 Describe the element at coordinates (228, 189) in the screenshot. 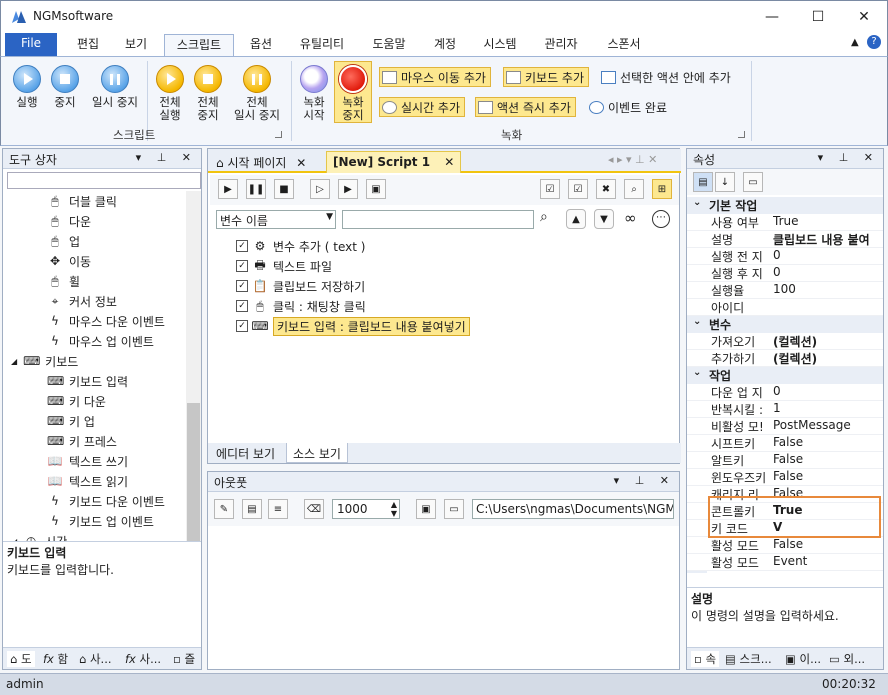

I see `editor-play-icon: ▶` at that location.